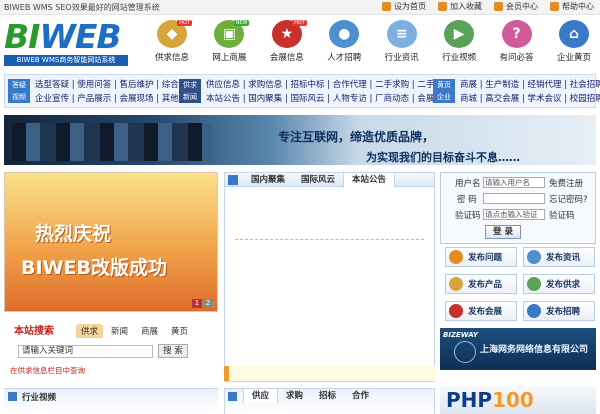  Describe the element at coordinates (179, 331) in the screenshot. I see `search-tab-yellowpage: 黄页` at that location.